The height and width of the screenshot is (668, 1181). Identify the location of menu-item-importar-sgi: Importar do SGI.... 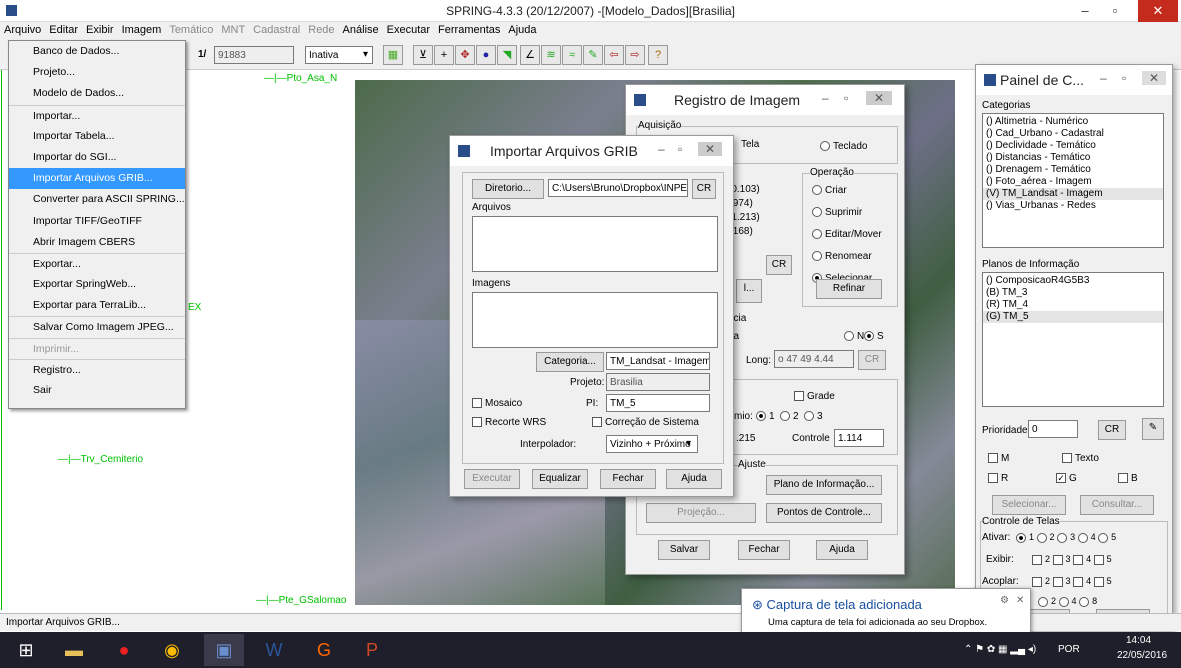
(97, 157).